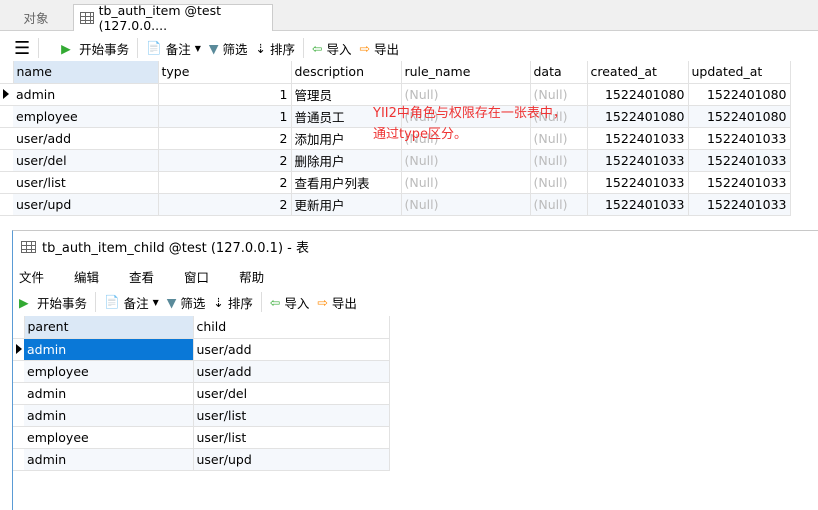  What do you see at coordinates (36, 17) in the screenshot?
I see `tab-objects: 对象` at bounding box center [36, 17].